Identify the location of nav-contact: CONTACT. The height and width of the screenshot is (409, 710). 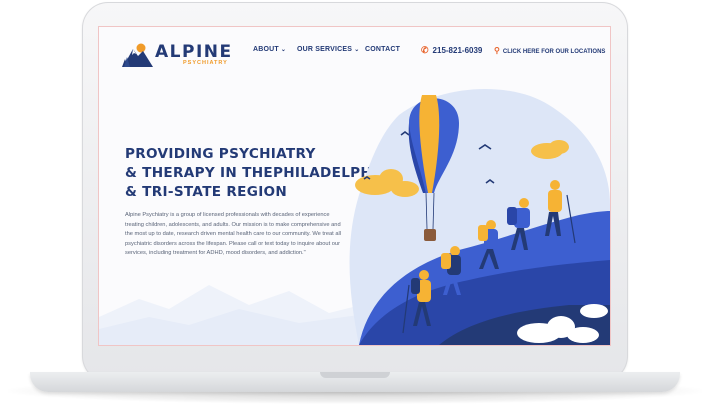
(382, 49).